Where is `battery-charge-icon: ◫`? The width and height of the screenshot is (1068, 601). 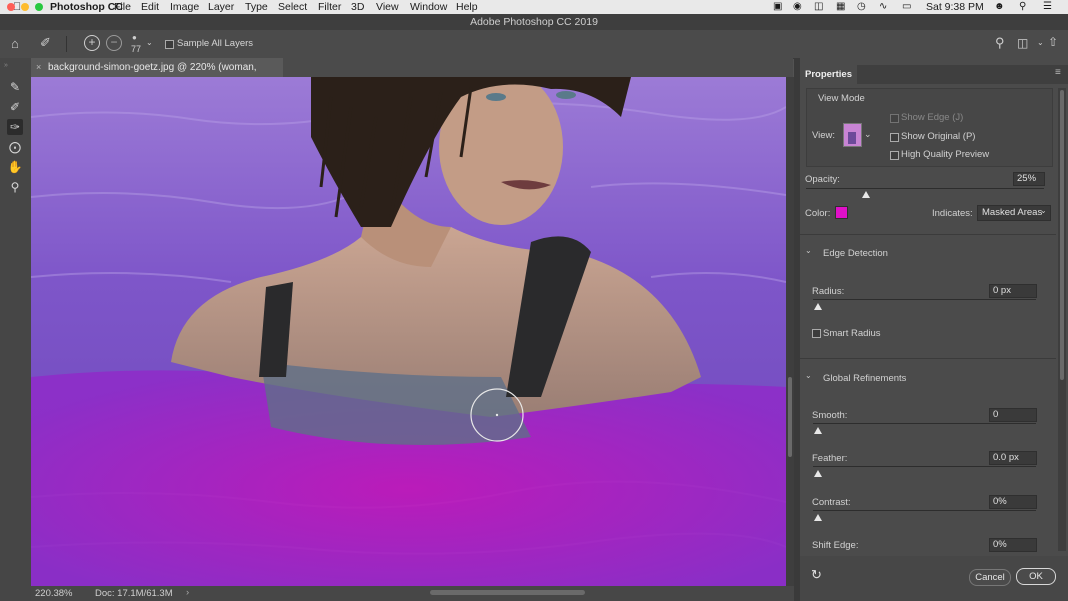 battery-charge-icon: ◫ is located at coordinates (818, 6).